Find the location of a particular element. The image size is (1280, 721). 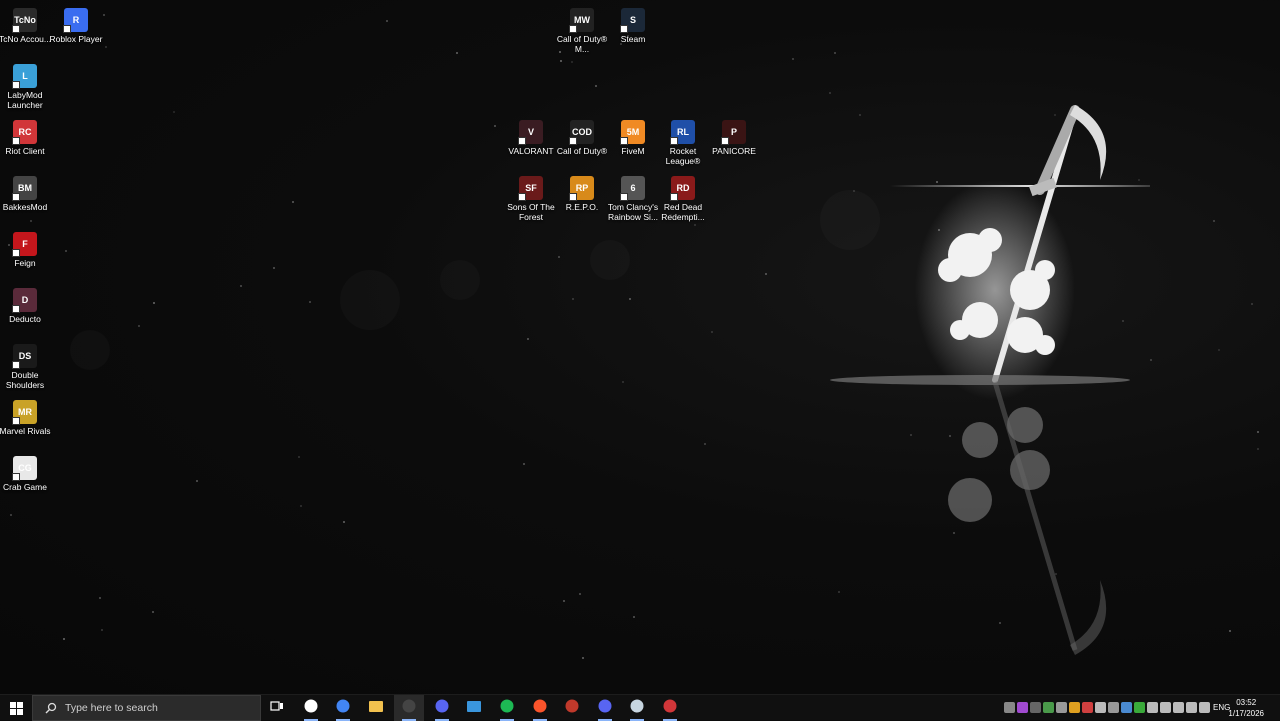

codmw-icon: MW is located at coordinates (581, 20).